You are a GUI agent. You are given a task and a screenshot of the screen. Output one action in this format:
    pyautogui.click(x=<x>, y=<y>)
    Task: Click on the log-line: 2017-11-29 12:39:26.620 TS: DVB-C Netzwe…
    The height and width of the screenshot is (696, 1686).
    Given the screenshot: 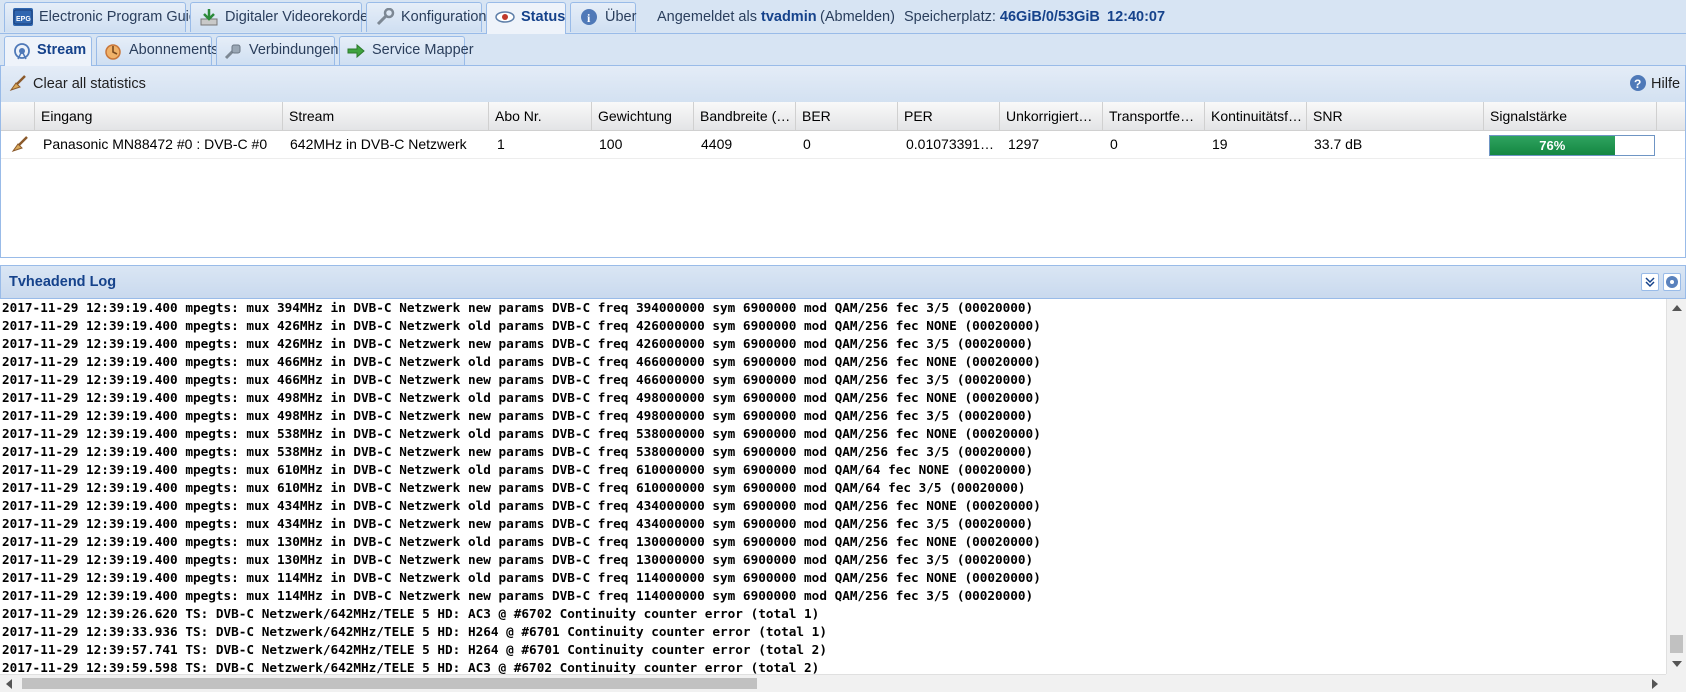 What is the action you would take?
    pyautogui.click(x=411, y=613)
    